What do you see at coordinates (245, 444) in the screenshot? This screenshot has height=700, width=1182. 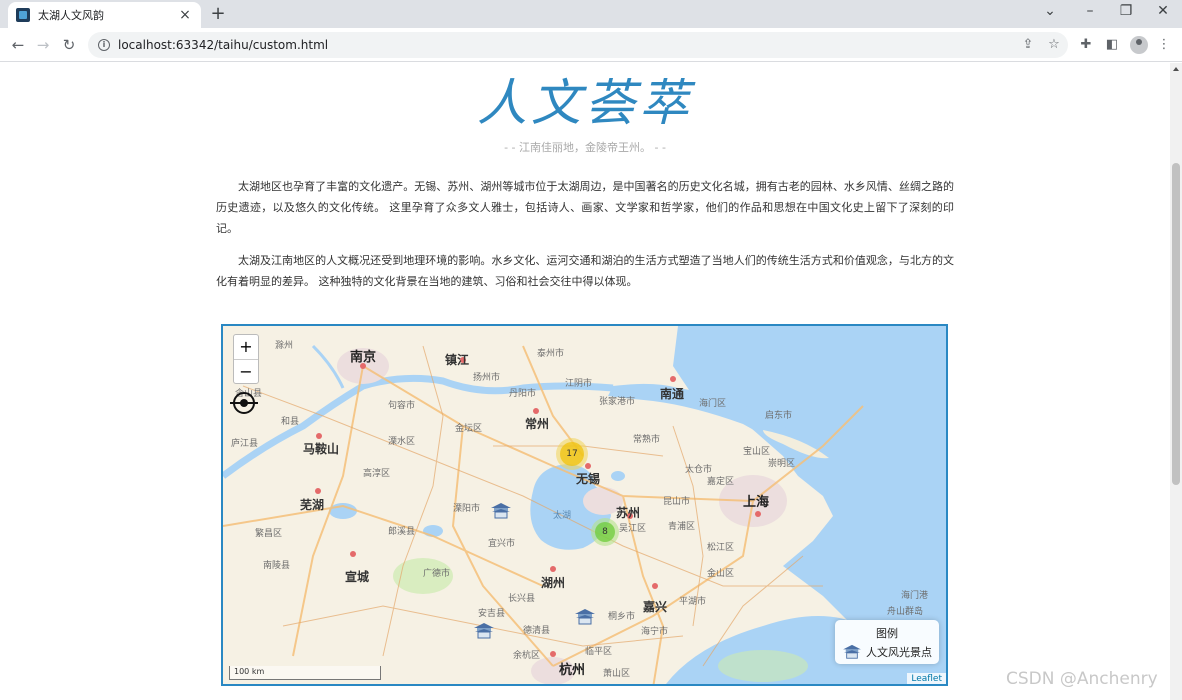 I see `map-label-lujiang: 庐江县` at bounding box center [245, 444].